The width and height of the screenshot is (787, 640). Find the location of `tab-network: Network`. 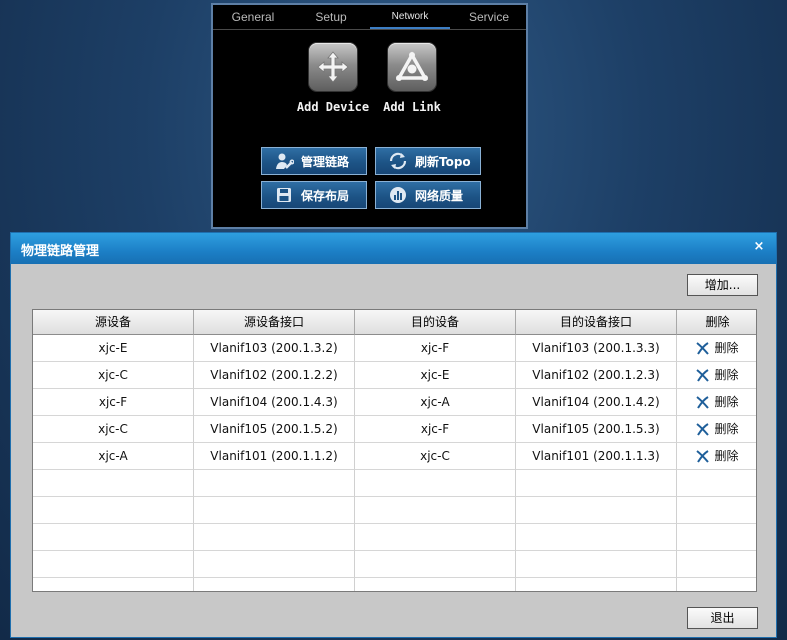

tab-network: Network is located at coordinates (410, 17).